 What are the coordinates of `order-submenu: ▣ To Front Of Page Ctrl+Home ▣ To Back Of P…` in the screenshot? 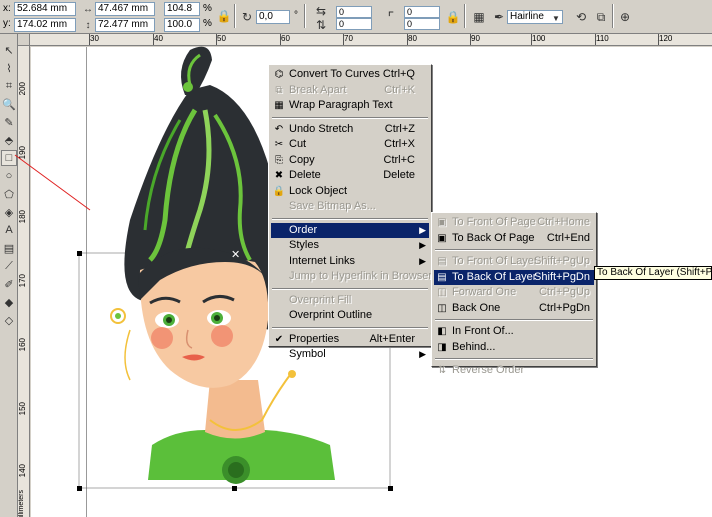 It's located at (514, 294).